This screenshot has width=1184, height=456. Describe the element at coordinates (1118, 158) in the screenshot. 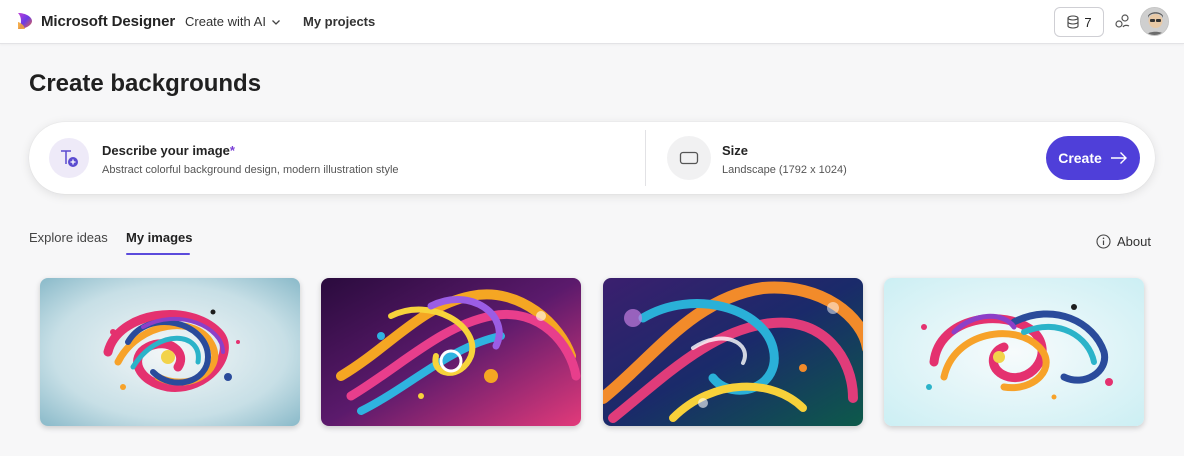

I see `arrow-right-icon` at that location.